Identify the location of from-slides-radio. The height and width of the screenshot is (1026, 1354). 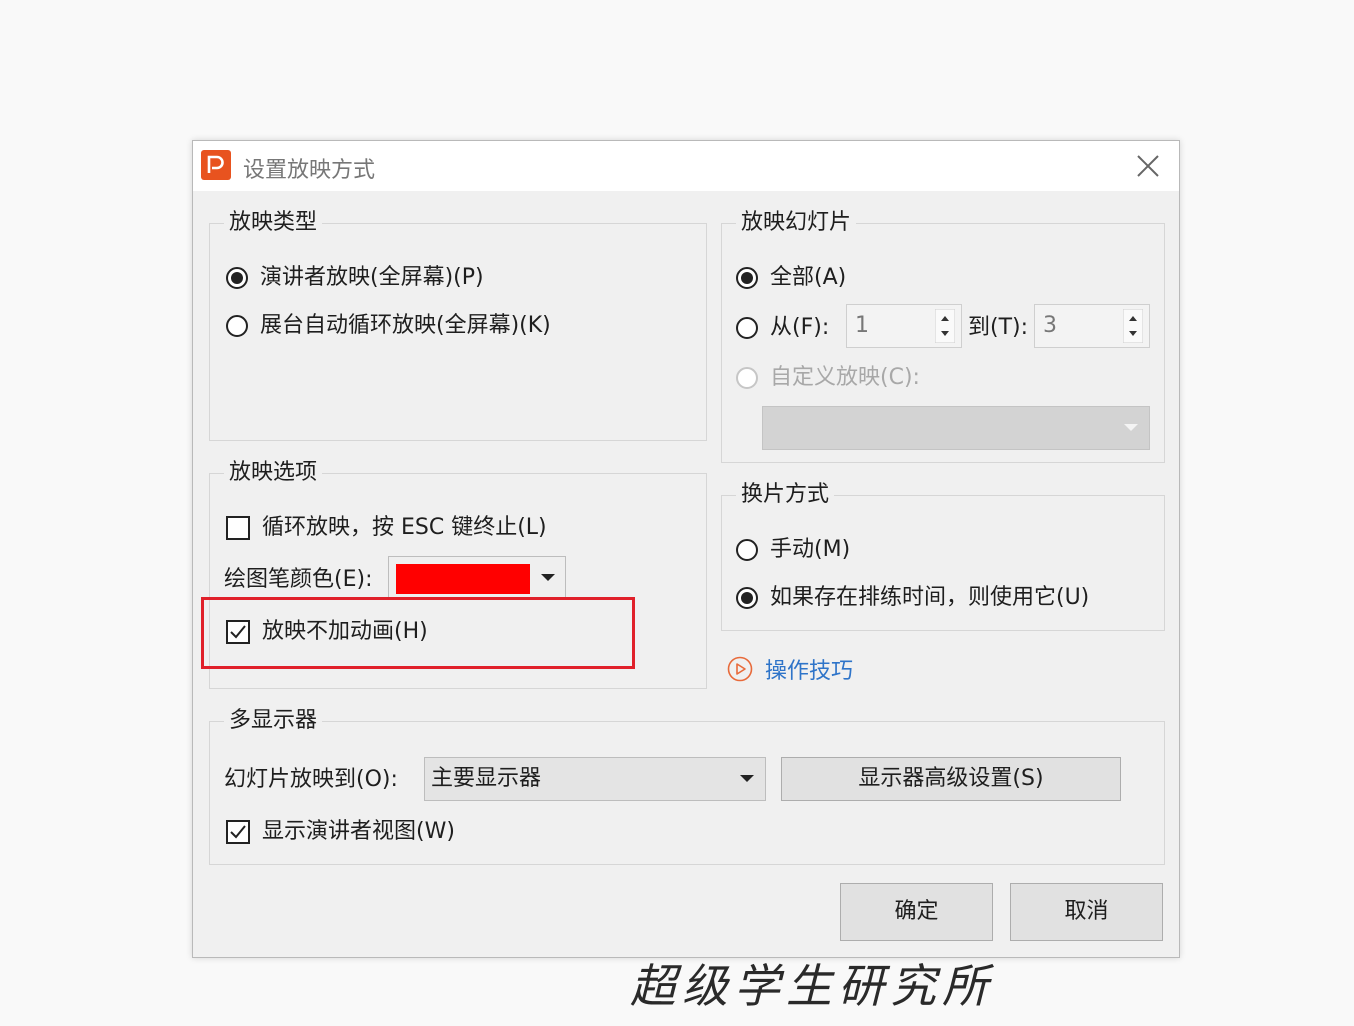
(747, 328).